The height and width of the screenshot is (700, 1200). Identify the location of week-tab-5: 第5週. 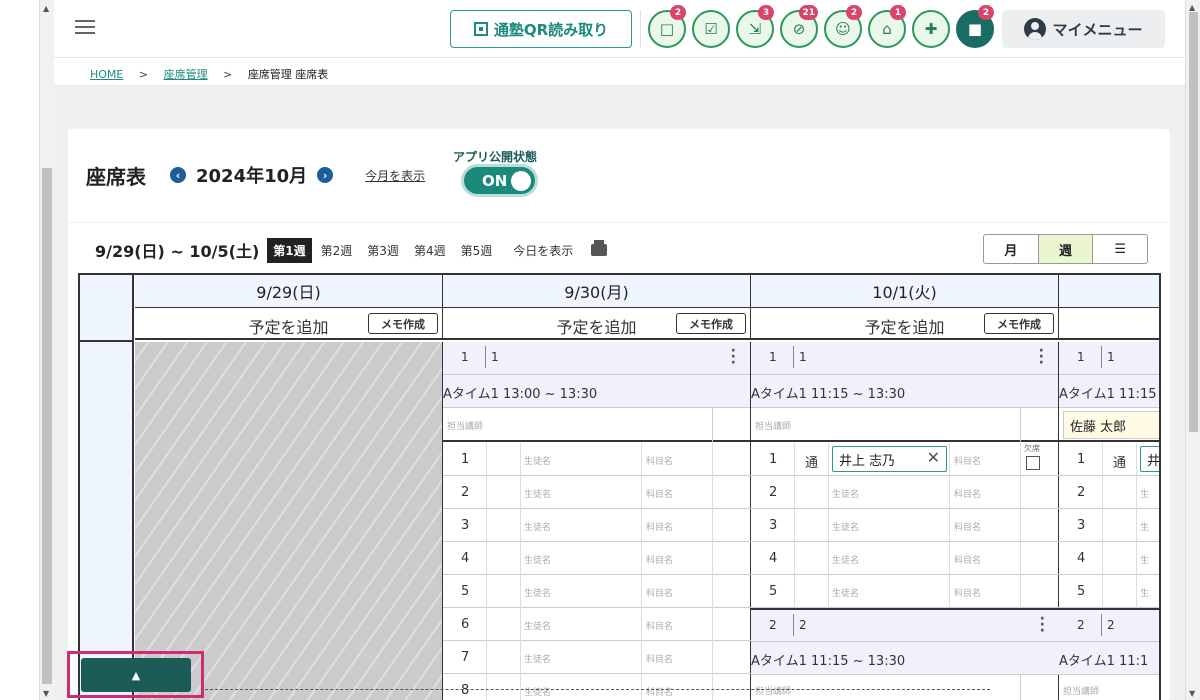
(477, 250).